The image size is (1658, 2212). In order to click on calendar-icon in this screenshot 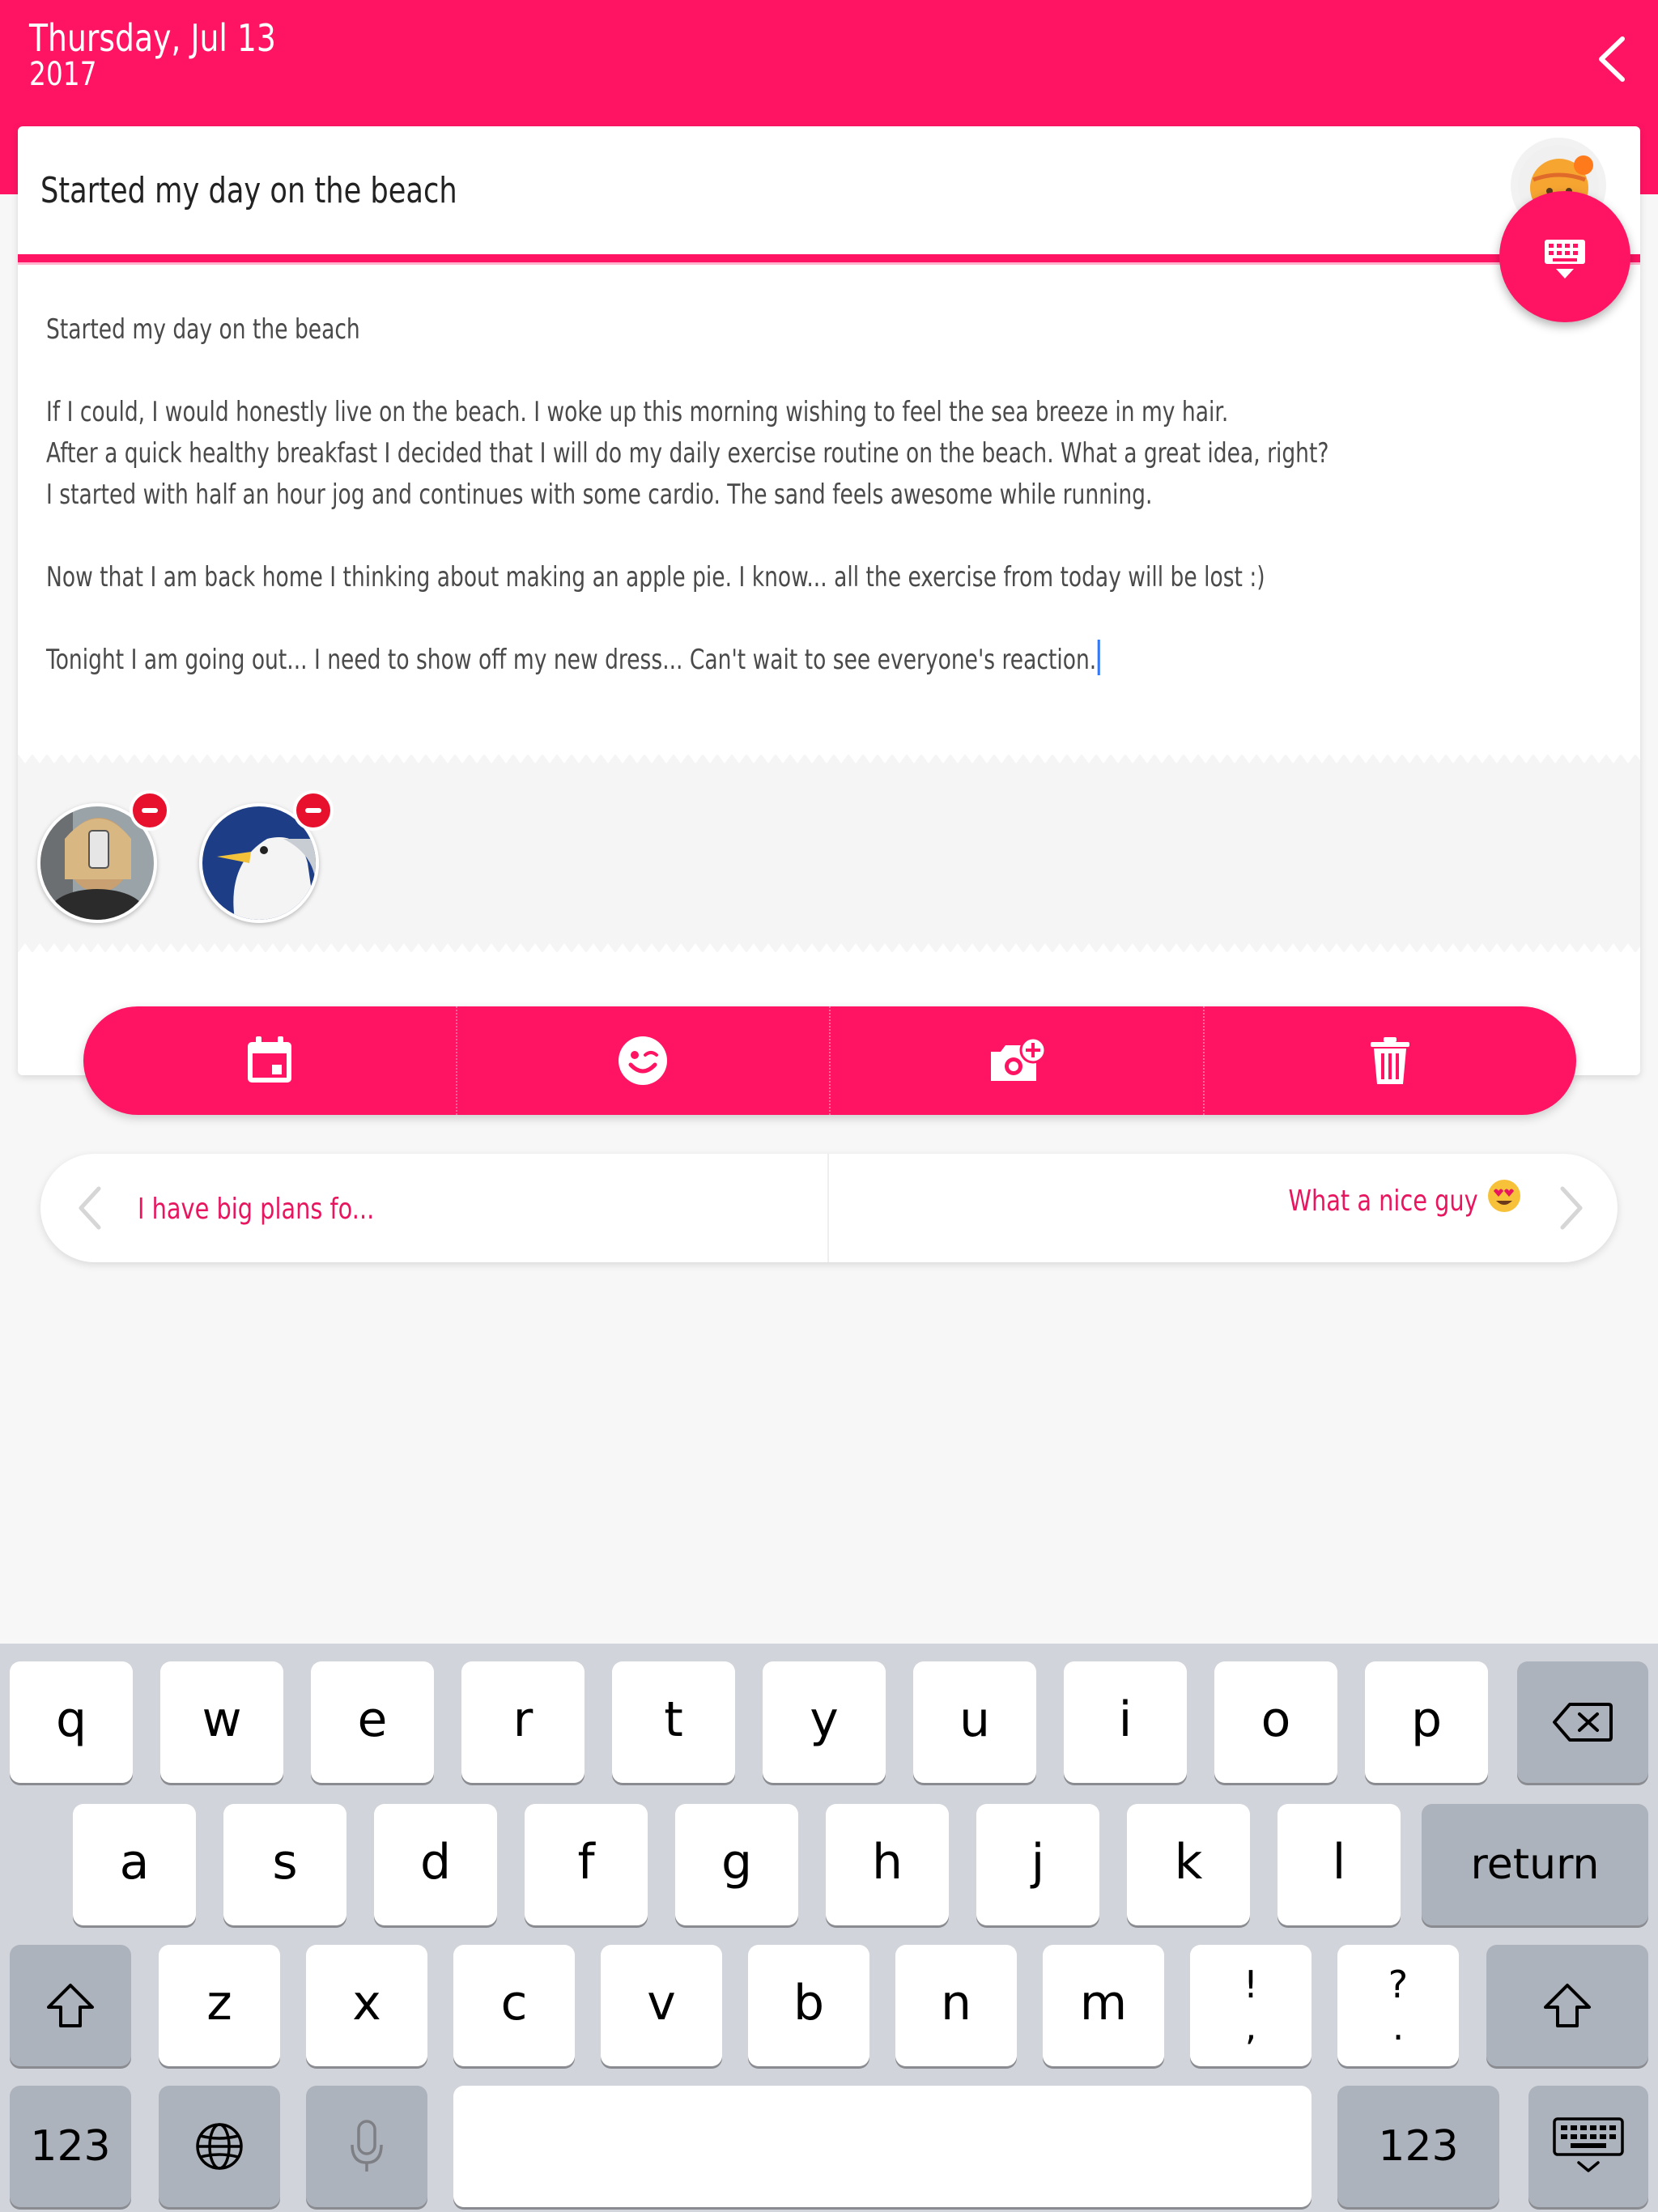, I will do `click(269, 1060)`.